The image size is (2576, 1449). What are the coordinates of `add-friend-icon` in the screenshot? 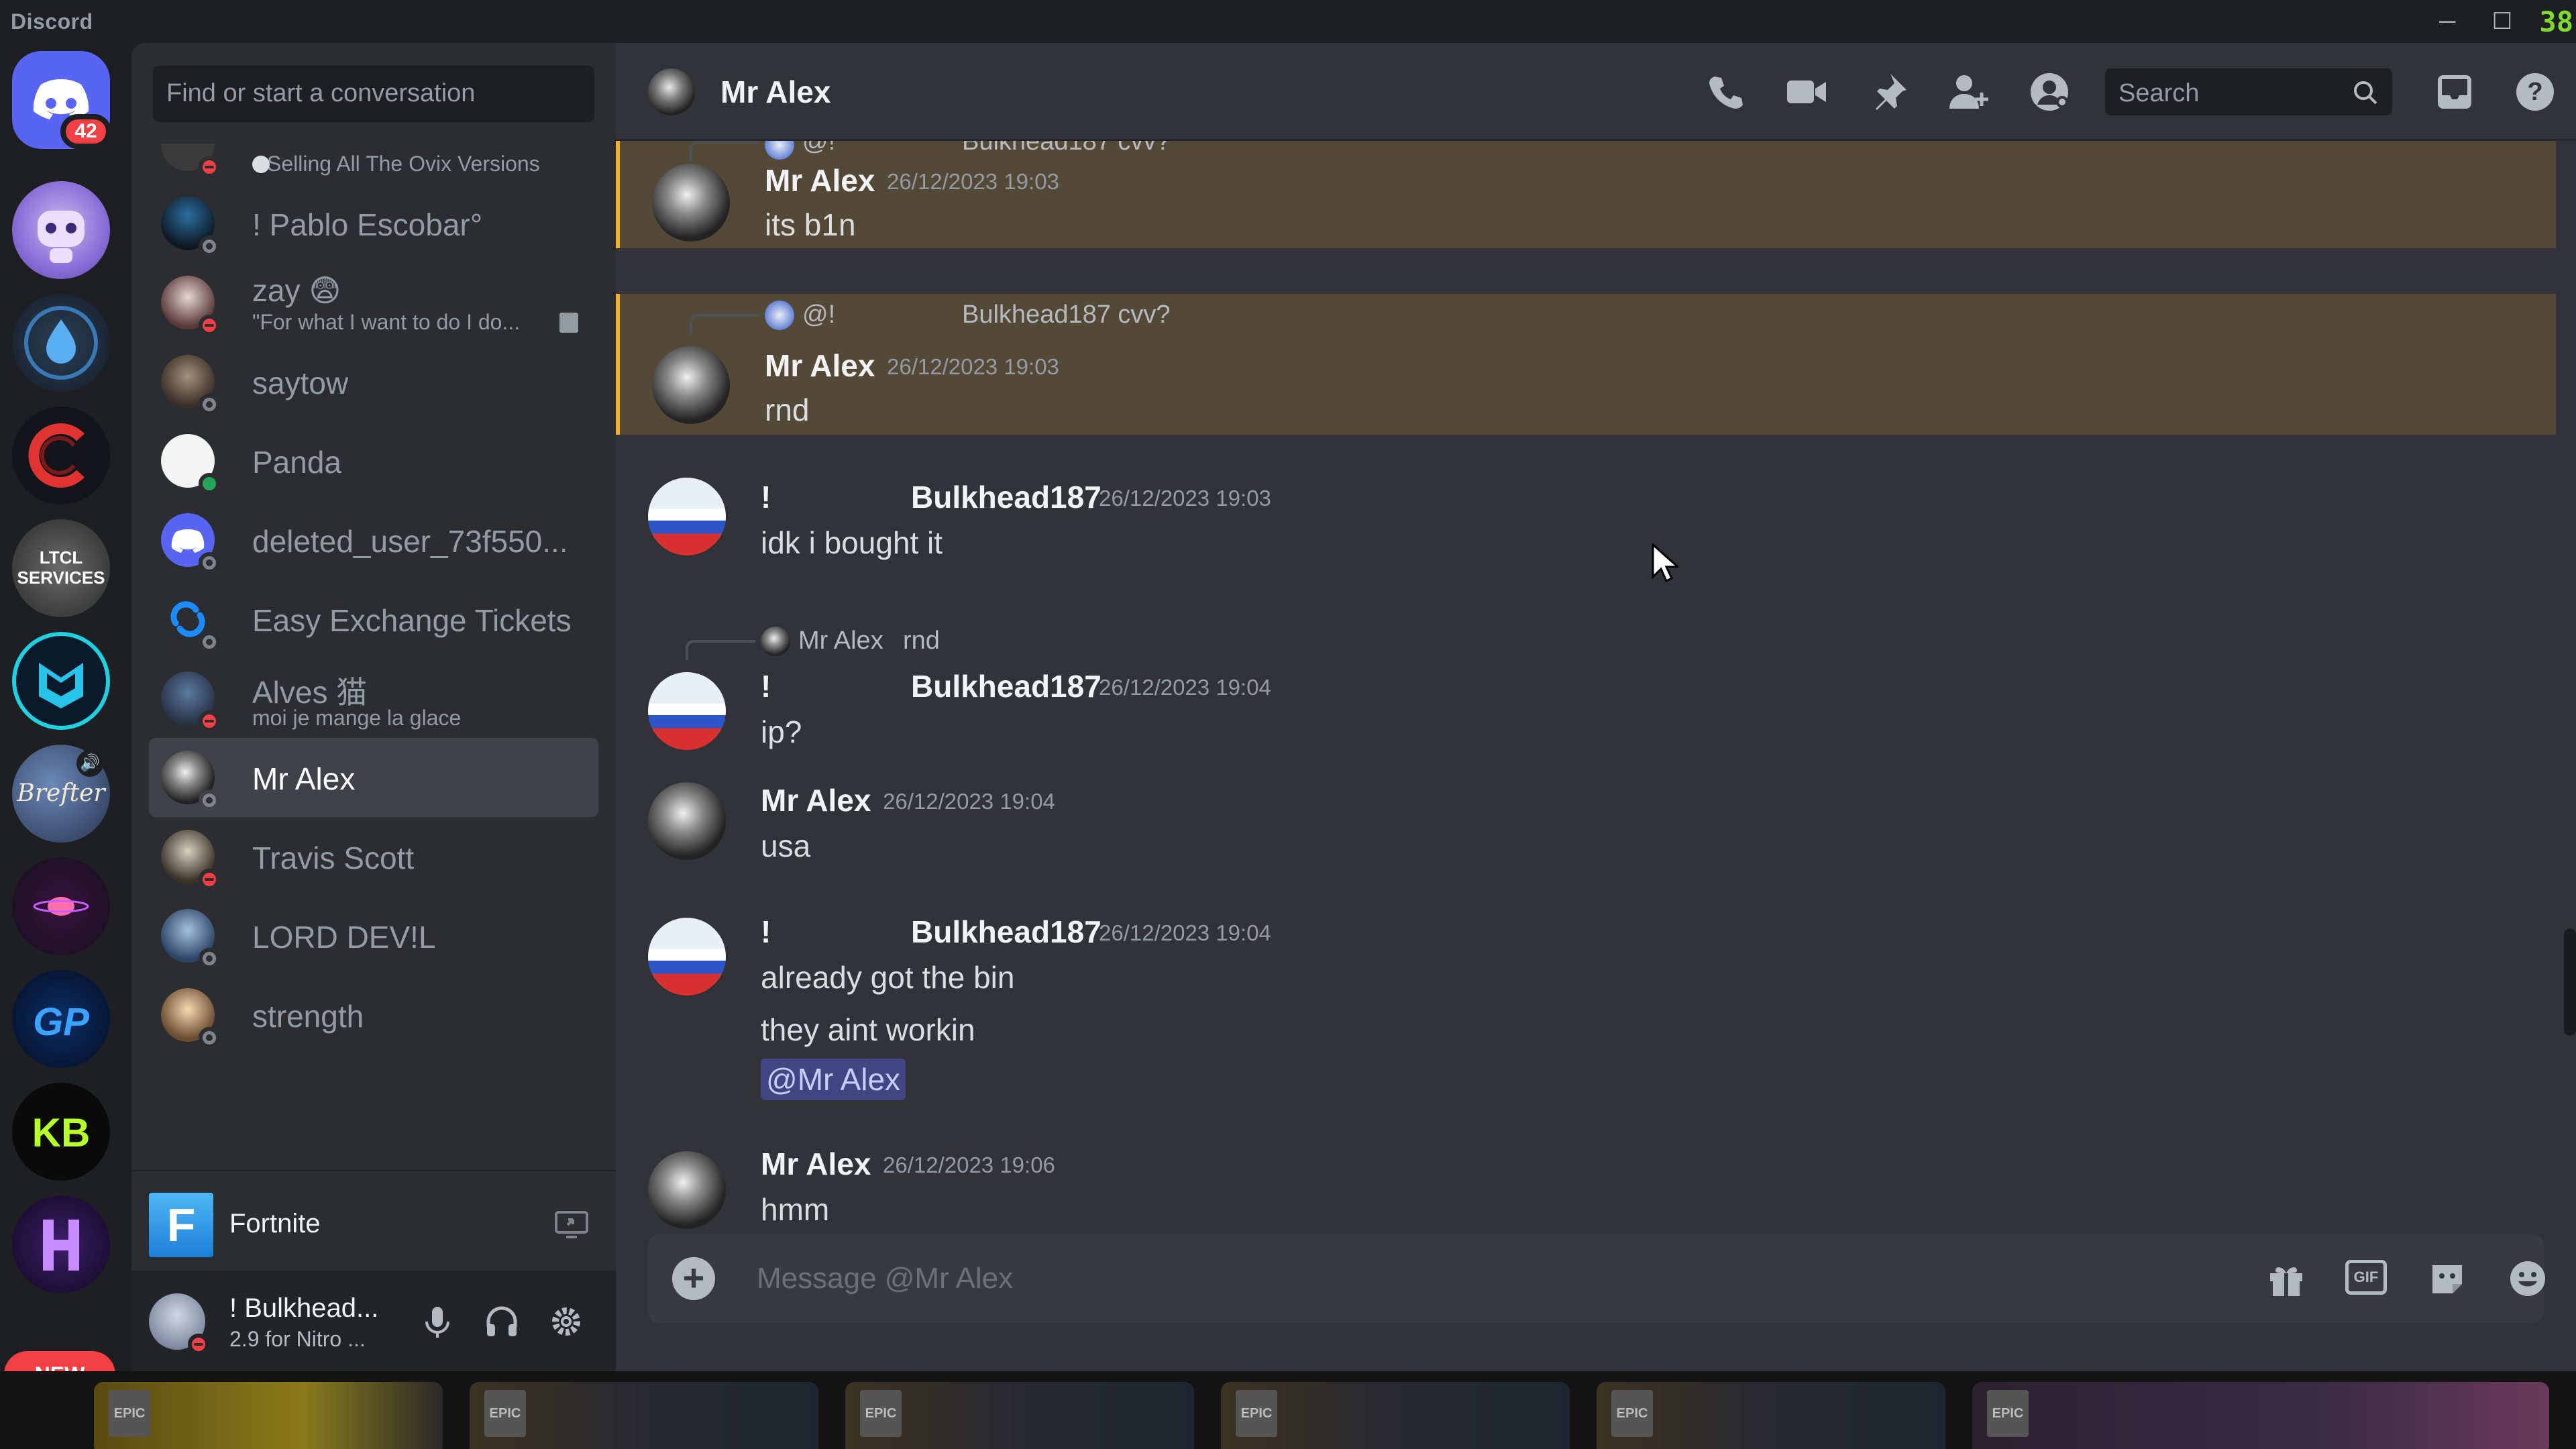 It's located at (1968, 91).